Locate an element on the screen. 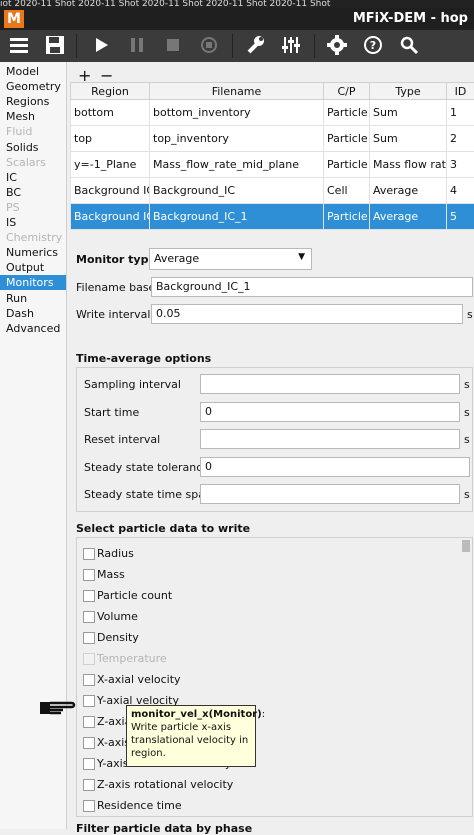 The height and width of the screenshot is (835, 474). pointing-hand-icon is located at coordinates (57, 707).